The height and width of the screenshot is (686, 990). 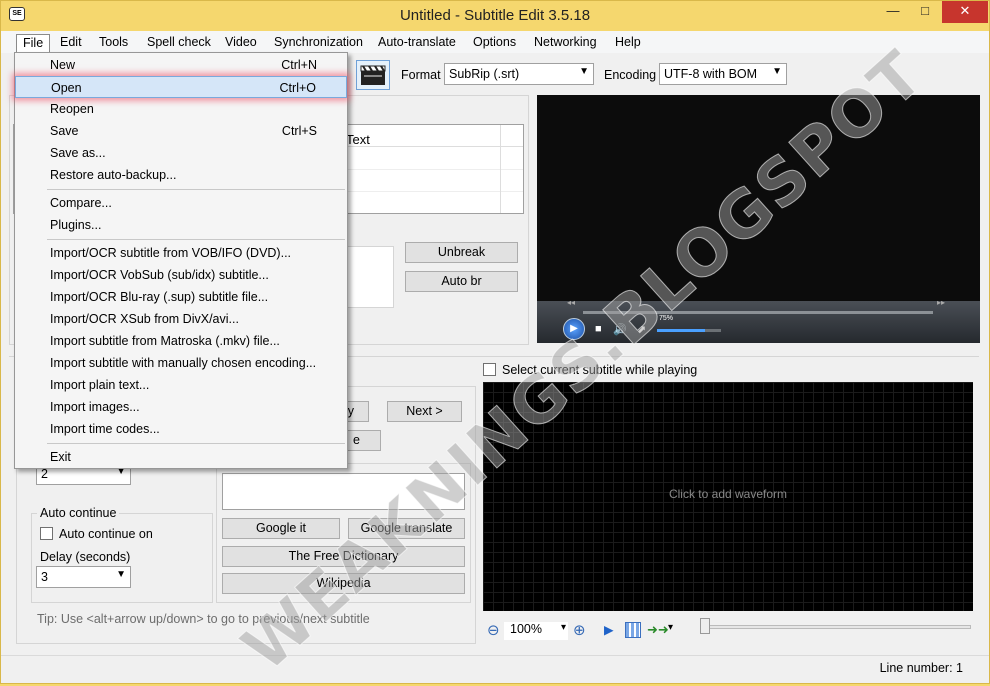 What do you see at coordinates (526, 629) in the screenshot?
I see `zoom-value: 100%` at bounding box center [526, 629].